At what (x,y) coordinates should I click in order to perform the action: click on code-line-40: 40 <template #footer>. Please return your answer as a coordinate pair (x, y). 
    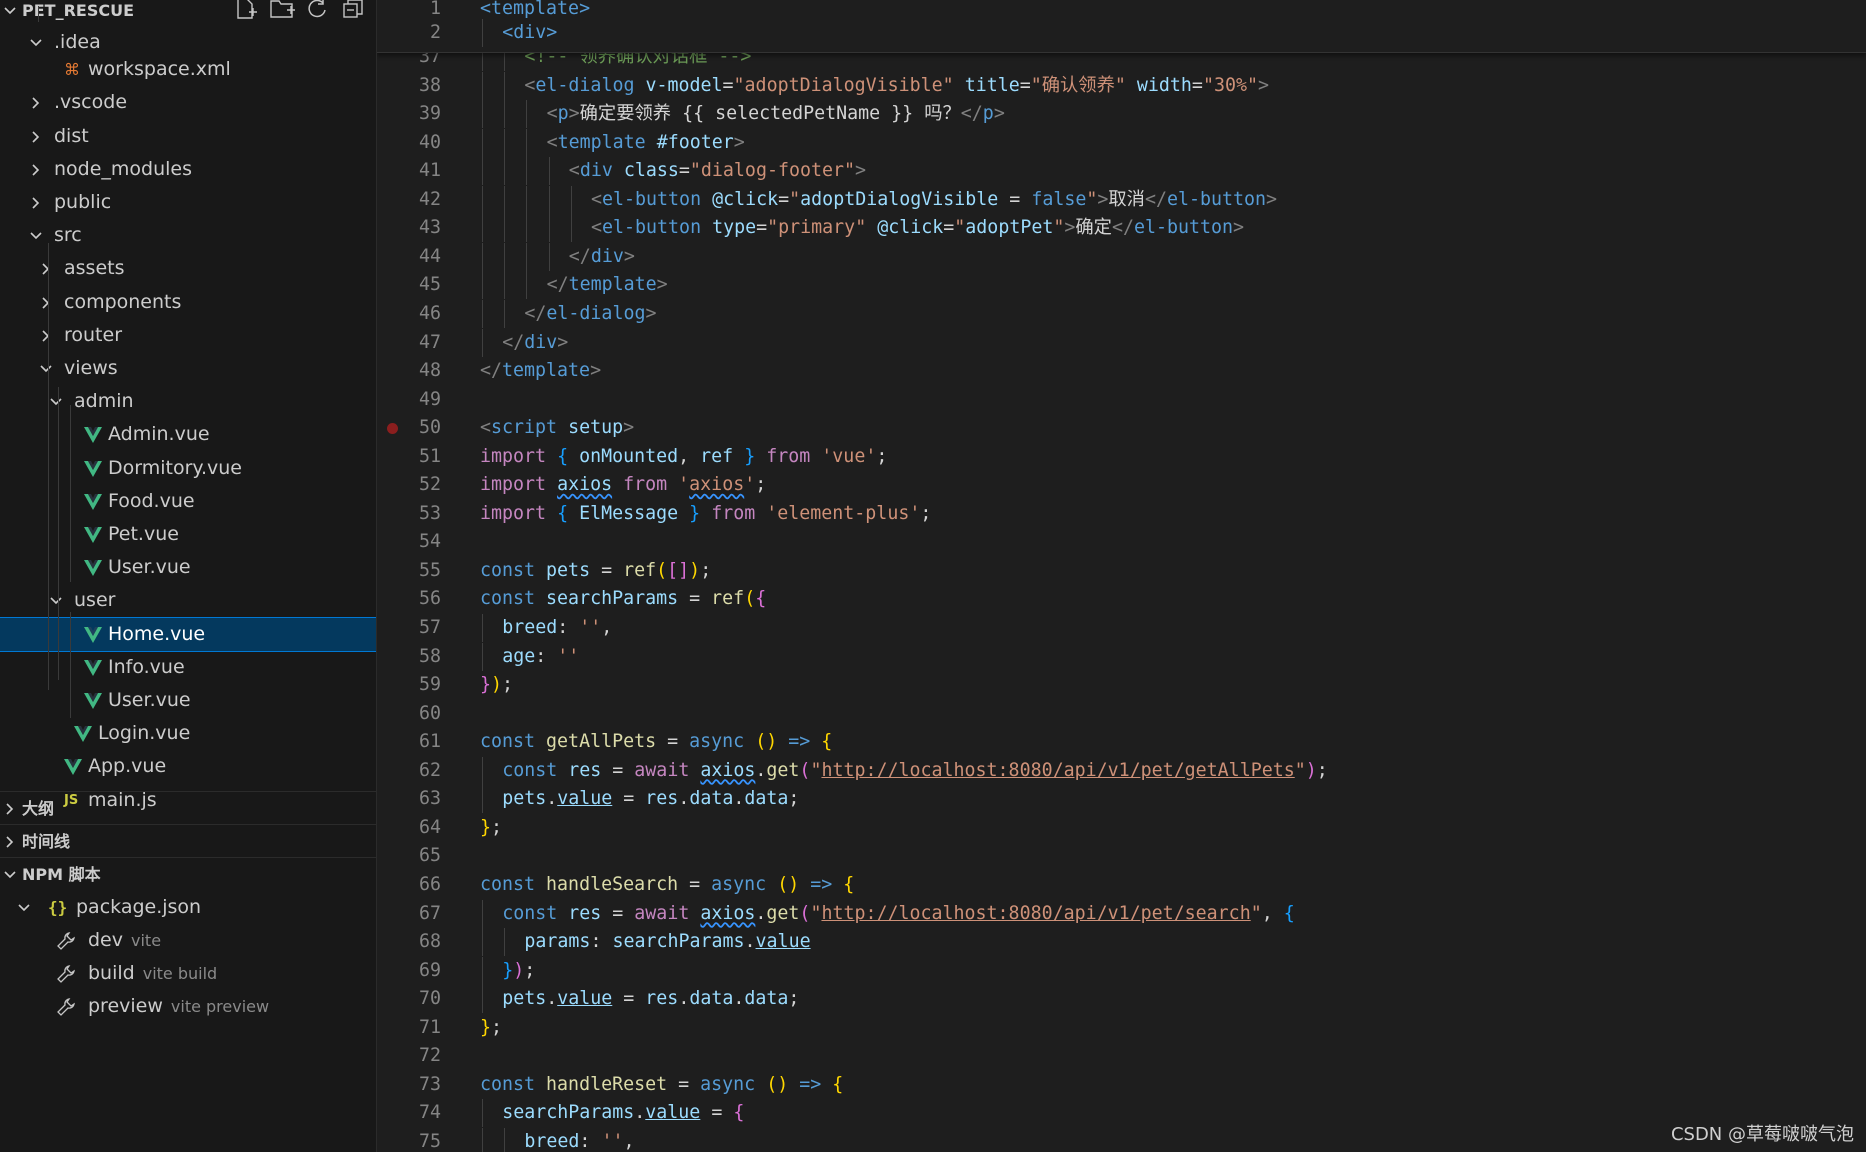
    Looking at the image, I should click on (1121, 142).